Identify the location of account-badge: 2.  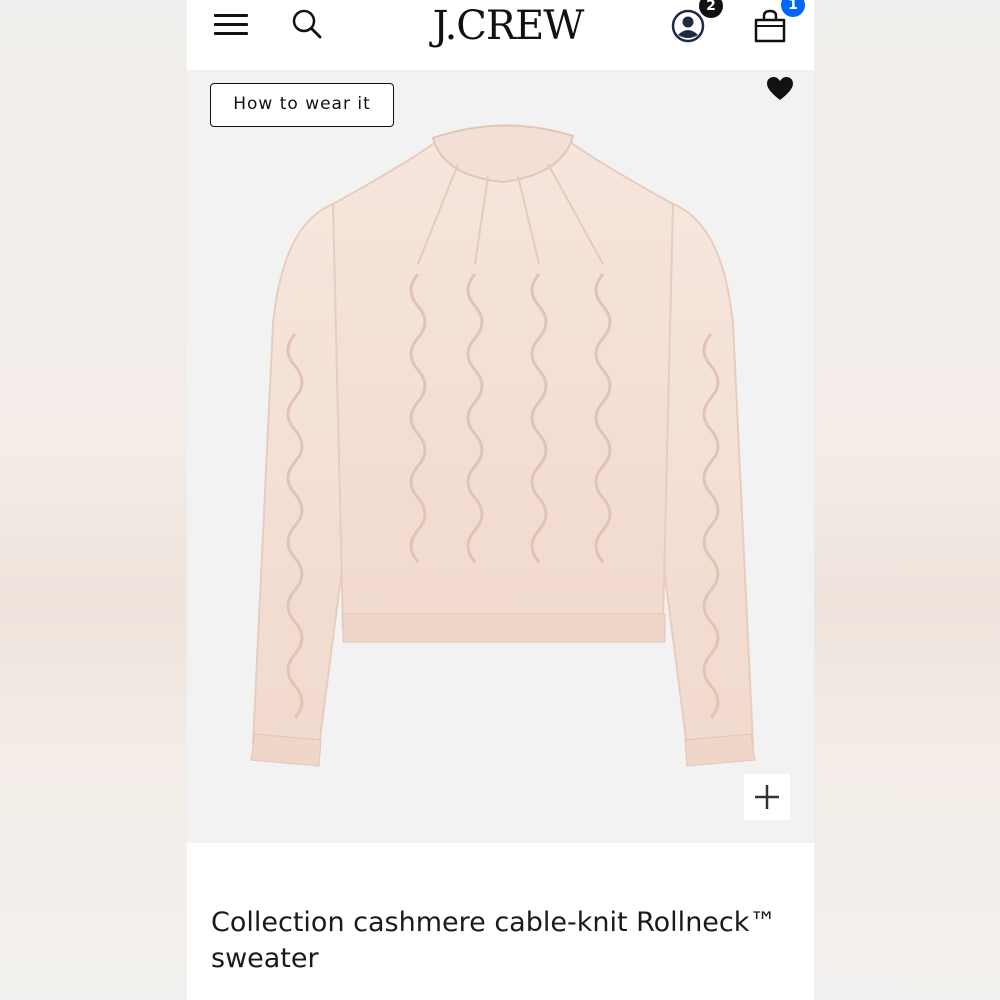
(711, 9).